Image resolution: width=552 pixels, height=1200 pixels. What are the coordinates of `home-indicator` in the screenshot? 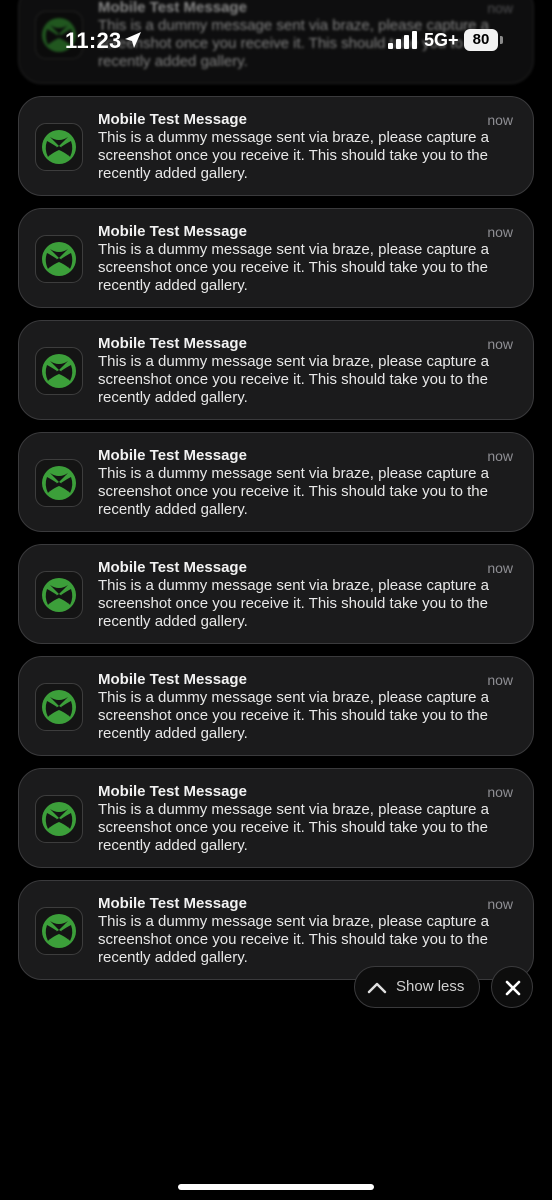 It's located at (276, 1187).